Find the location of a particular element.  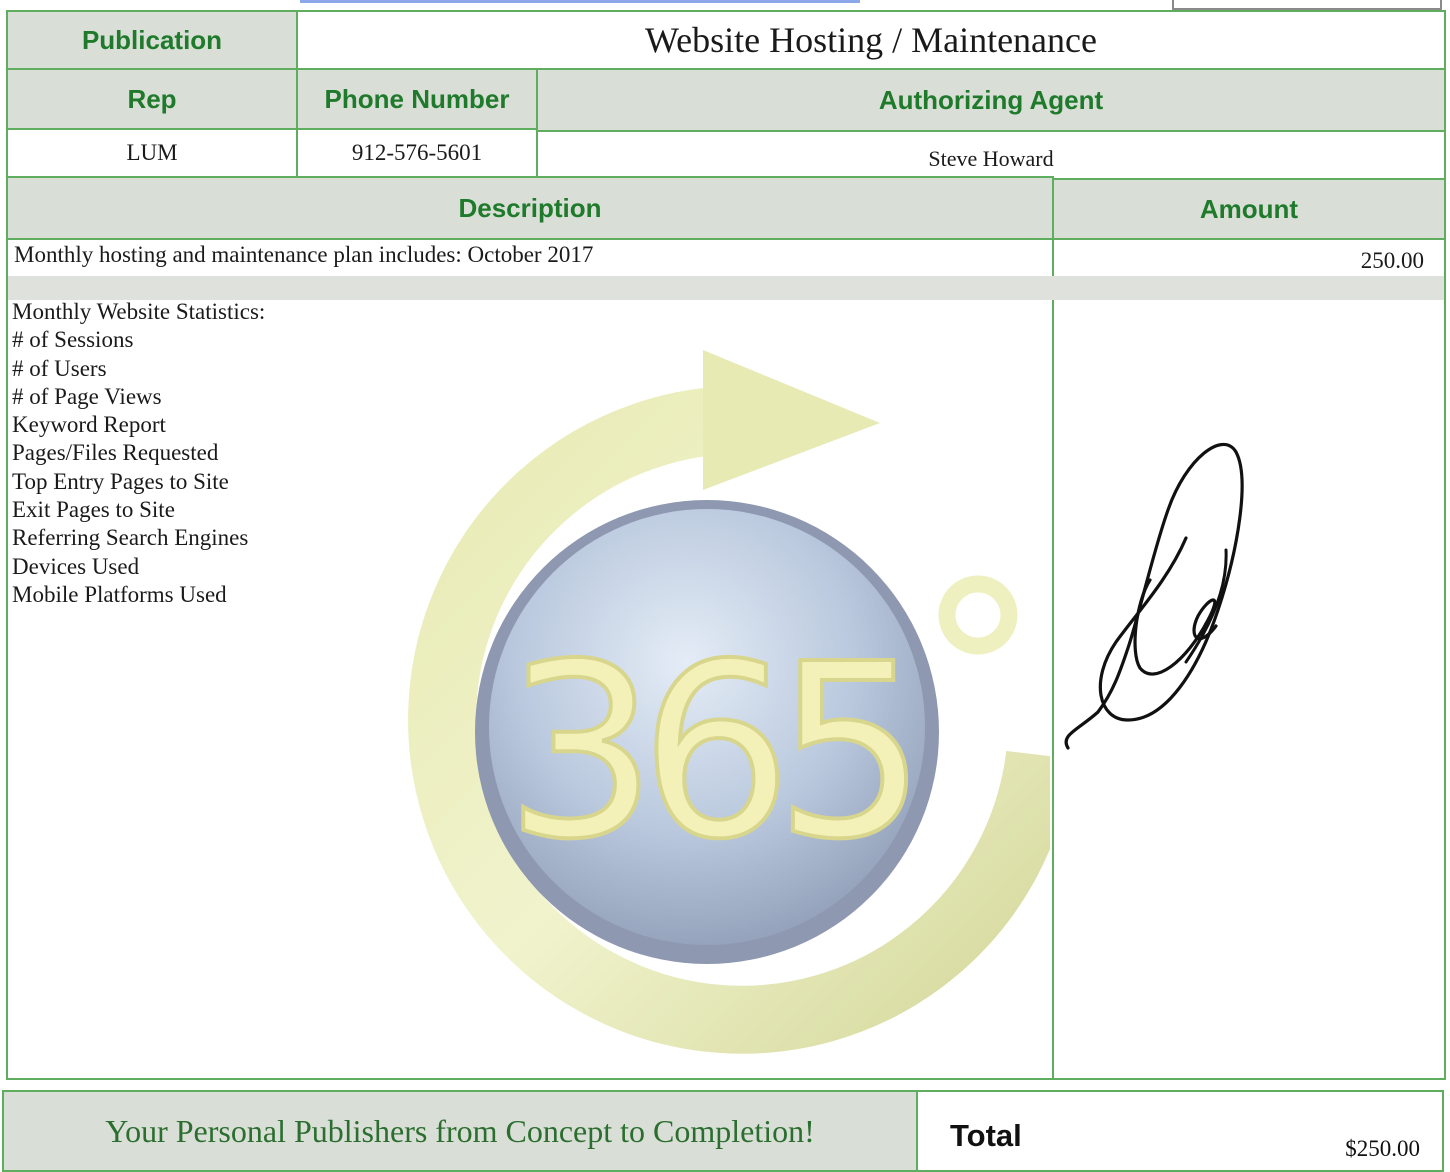

total-value: $250.00 is located at coordinates (1382, 1148).